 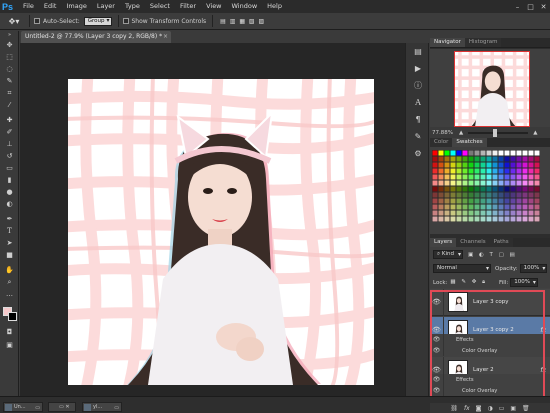 I want to click on zoom-tool-icon: ⌕, so click(x=9, y=282).